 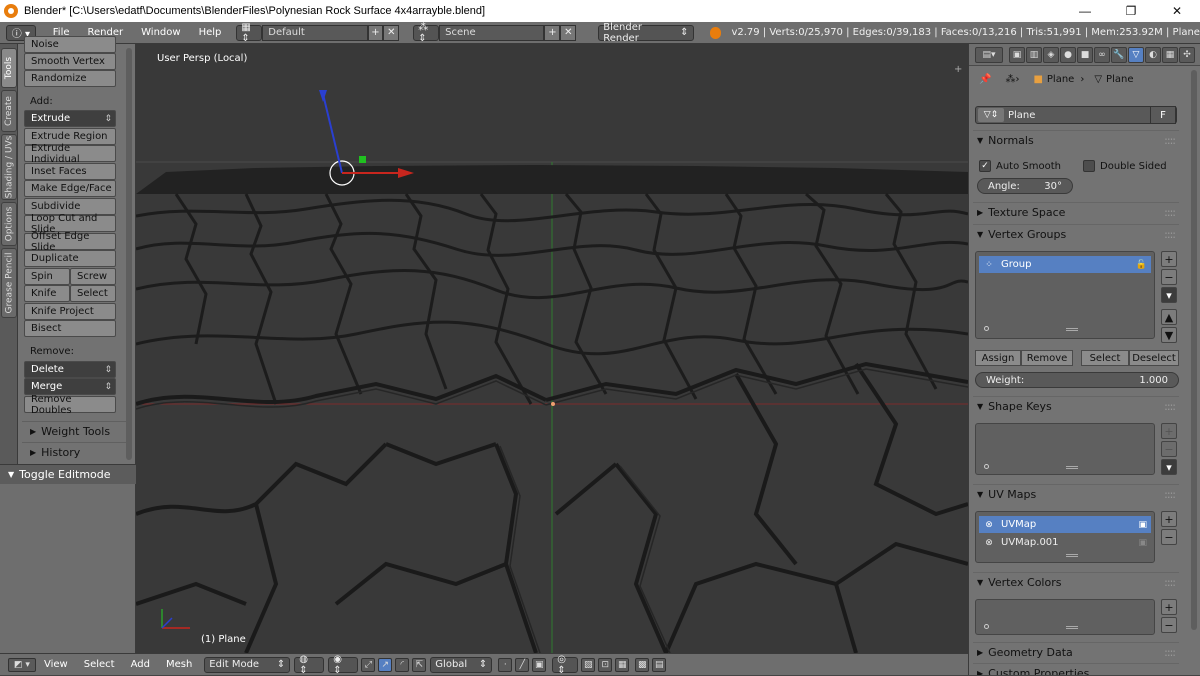 I want to click on scene-tab-icon: ◈, so click(x=1051, y=54).